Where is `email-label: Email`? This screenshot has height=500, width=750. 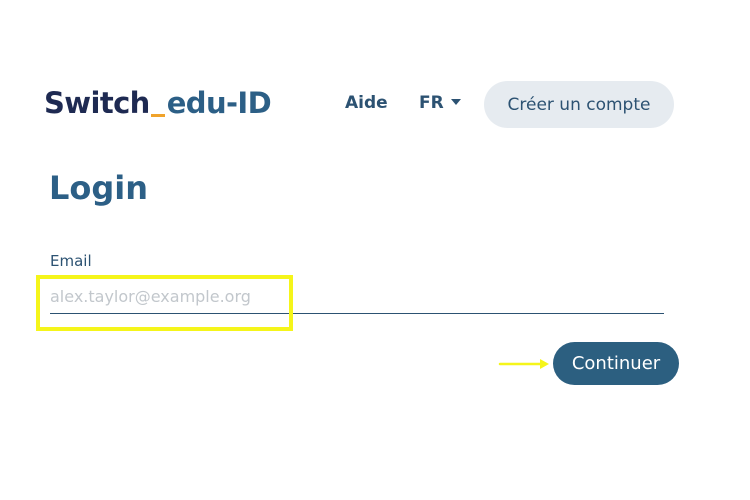 email-label: Email is located at coordinates (71, 261).